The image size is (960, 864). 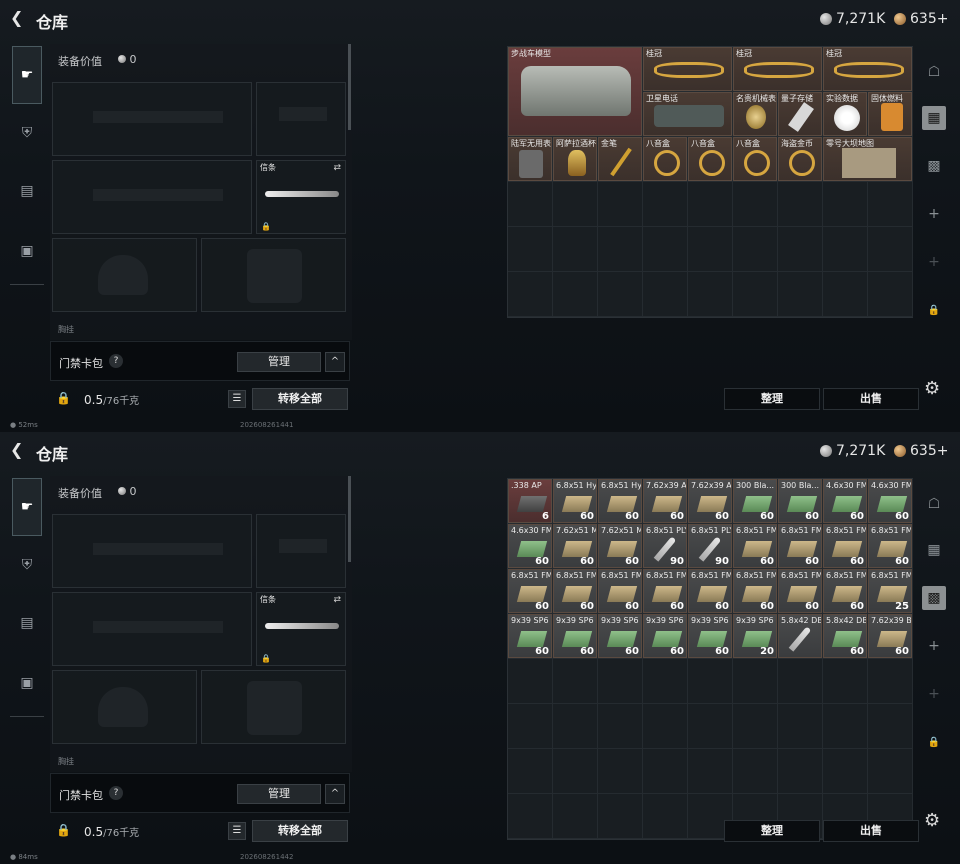 I want to click on inventory-item: 八音盒, so click(x=710, y=159).